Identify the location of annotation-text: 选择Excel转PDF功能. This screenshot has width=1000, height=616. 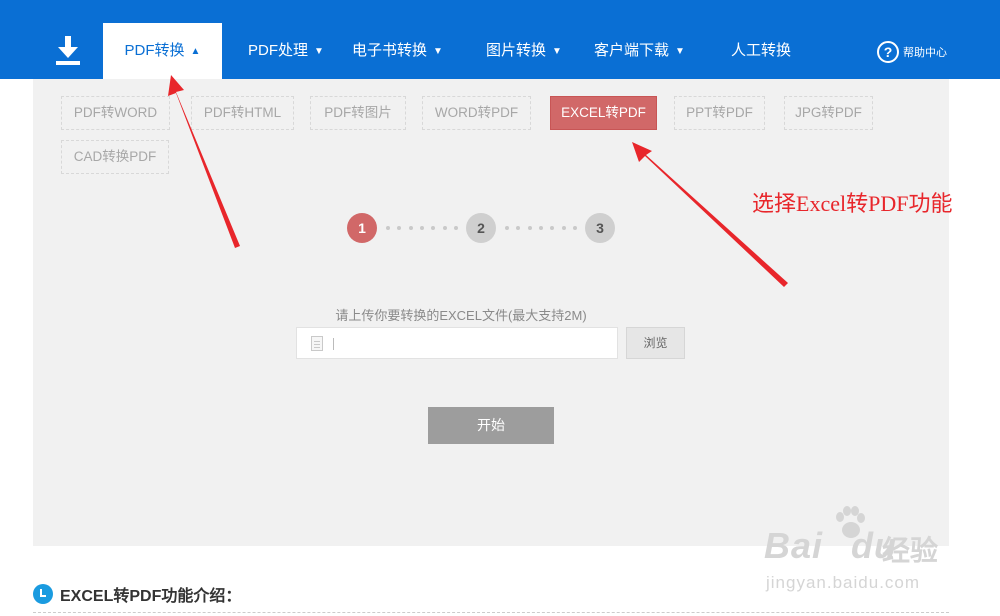
(852, 203).